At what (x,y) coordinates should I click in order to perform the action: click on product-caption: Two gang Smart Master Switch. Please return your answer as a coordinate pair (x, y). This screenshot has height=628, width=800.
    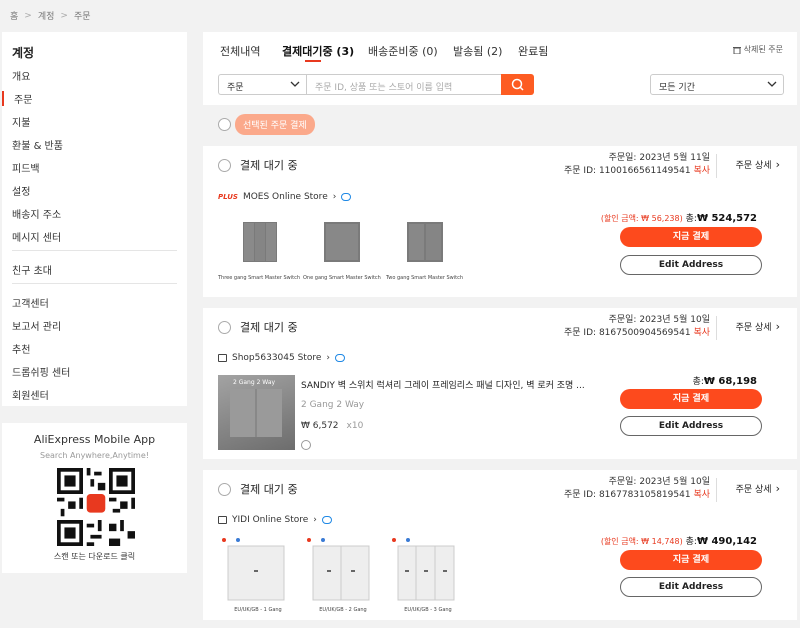
    Looking at the image, I should click on (425, 278).